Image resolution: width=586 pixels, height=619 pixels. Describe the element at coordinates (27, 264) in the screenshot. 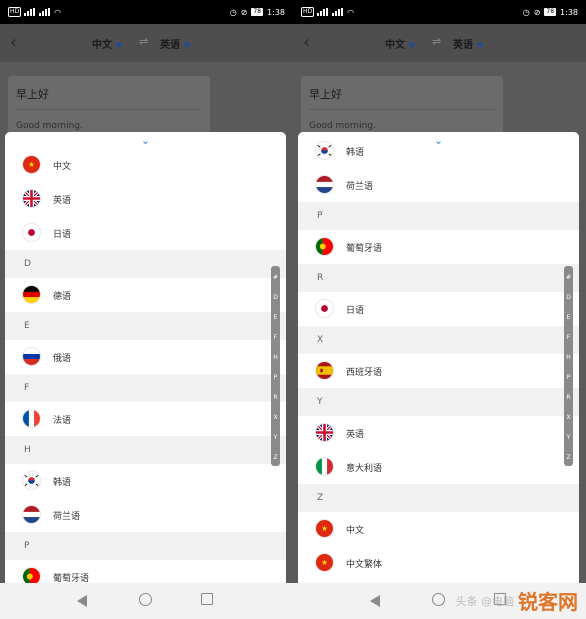

I see `section-letter: D` at that location.